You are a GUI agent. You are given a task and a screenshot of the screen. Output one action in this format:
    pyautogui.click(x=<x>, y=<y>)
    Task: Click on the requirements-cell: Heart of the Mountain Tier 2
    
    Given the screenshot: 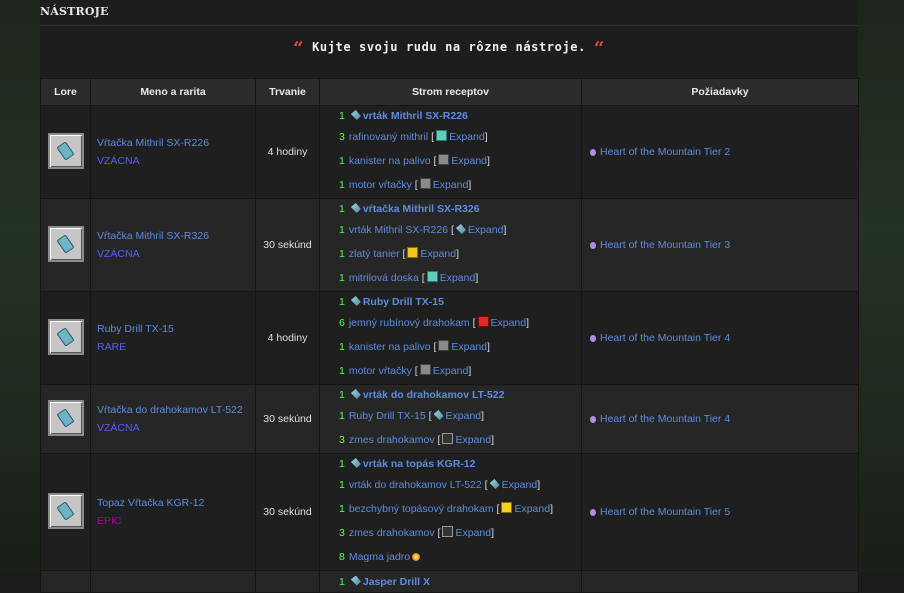 What is the action you would take?
    pyautogui.click(x=720, y=152)
    